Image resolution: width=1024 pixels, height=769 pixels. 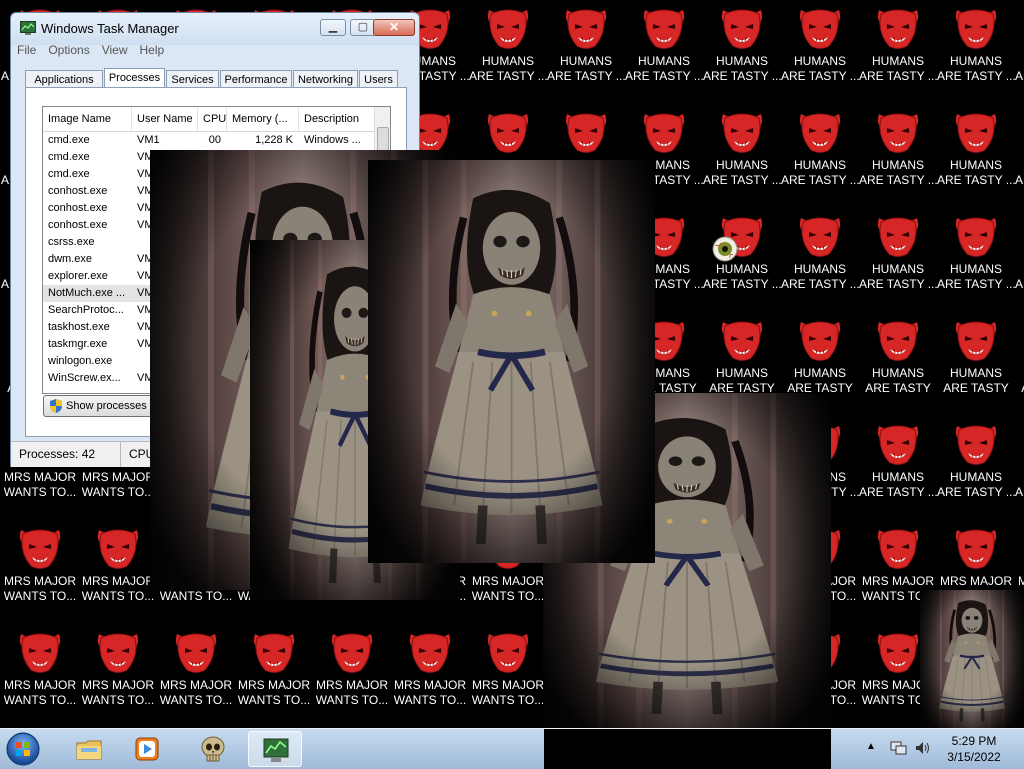 What do you see at coordinates (152, 50) in the screenshot?
I see `menu-help: Help` at bounding box center [152, 50].